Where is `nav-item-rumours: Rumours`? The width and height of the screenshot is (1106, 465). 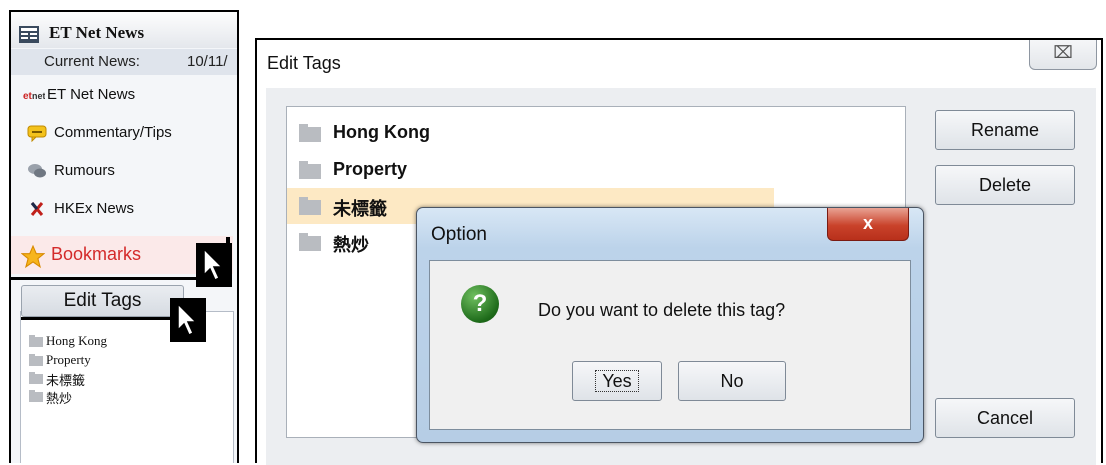 nav-item-rumours: Rumours is located at coordinates (122, 171).